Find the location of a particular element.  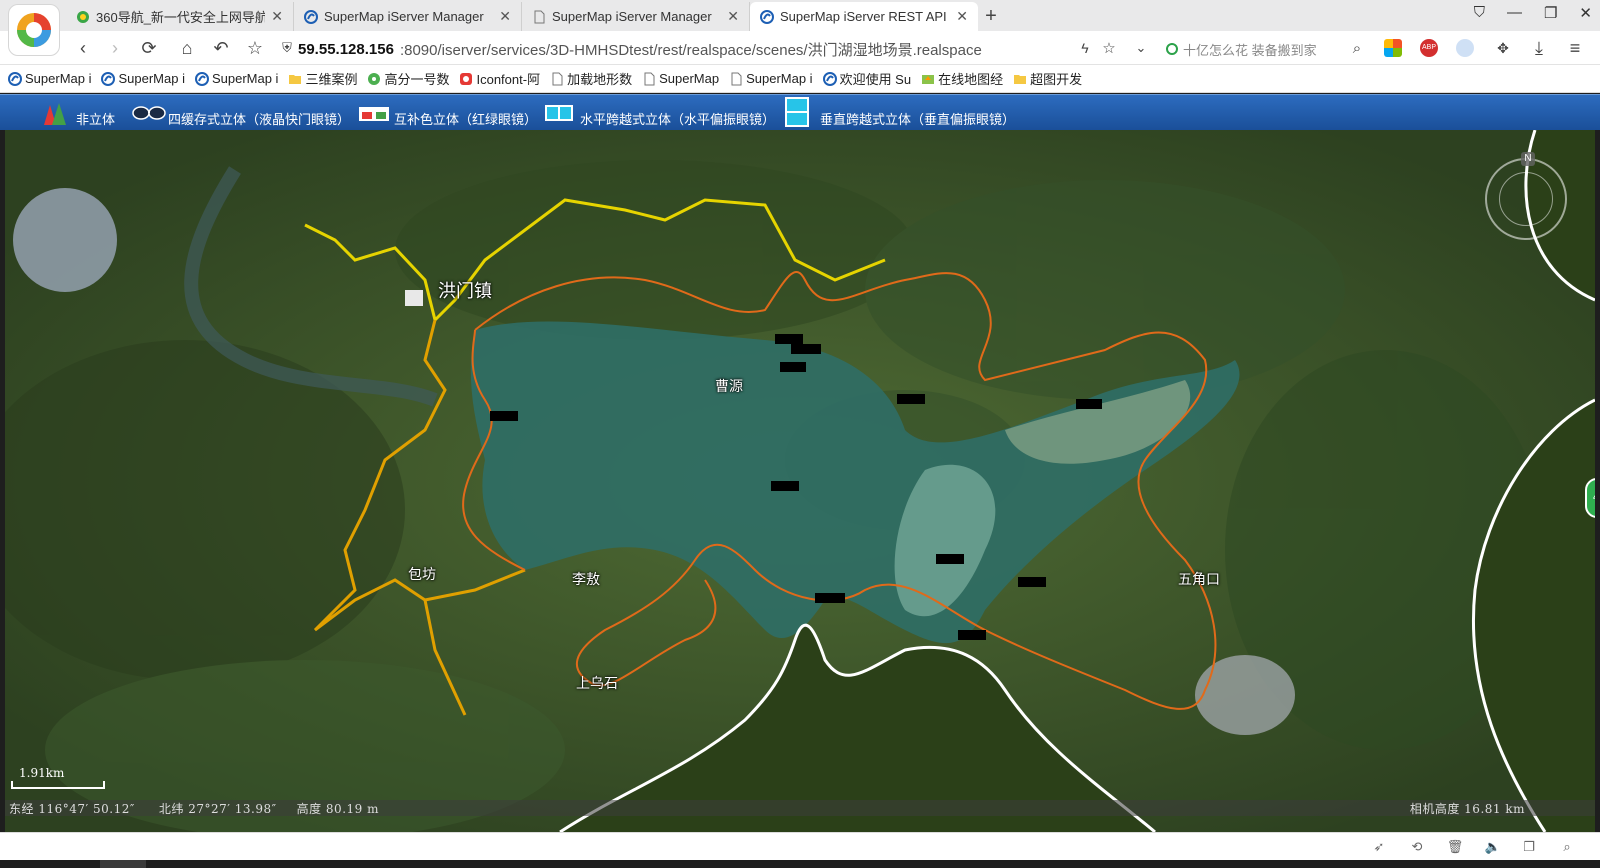

home-icon: ⌂ is located at coordinates (187, 48).